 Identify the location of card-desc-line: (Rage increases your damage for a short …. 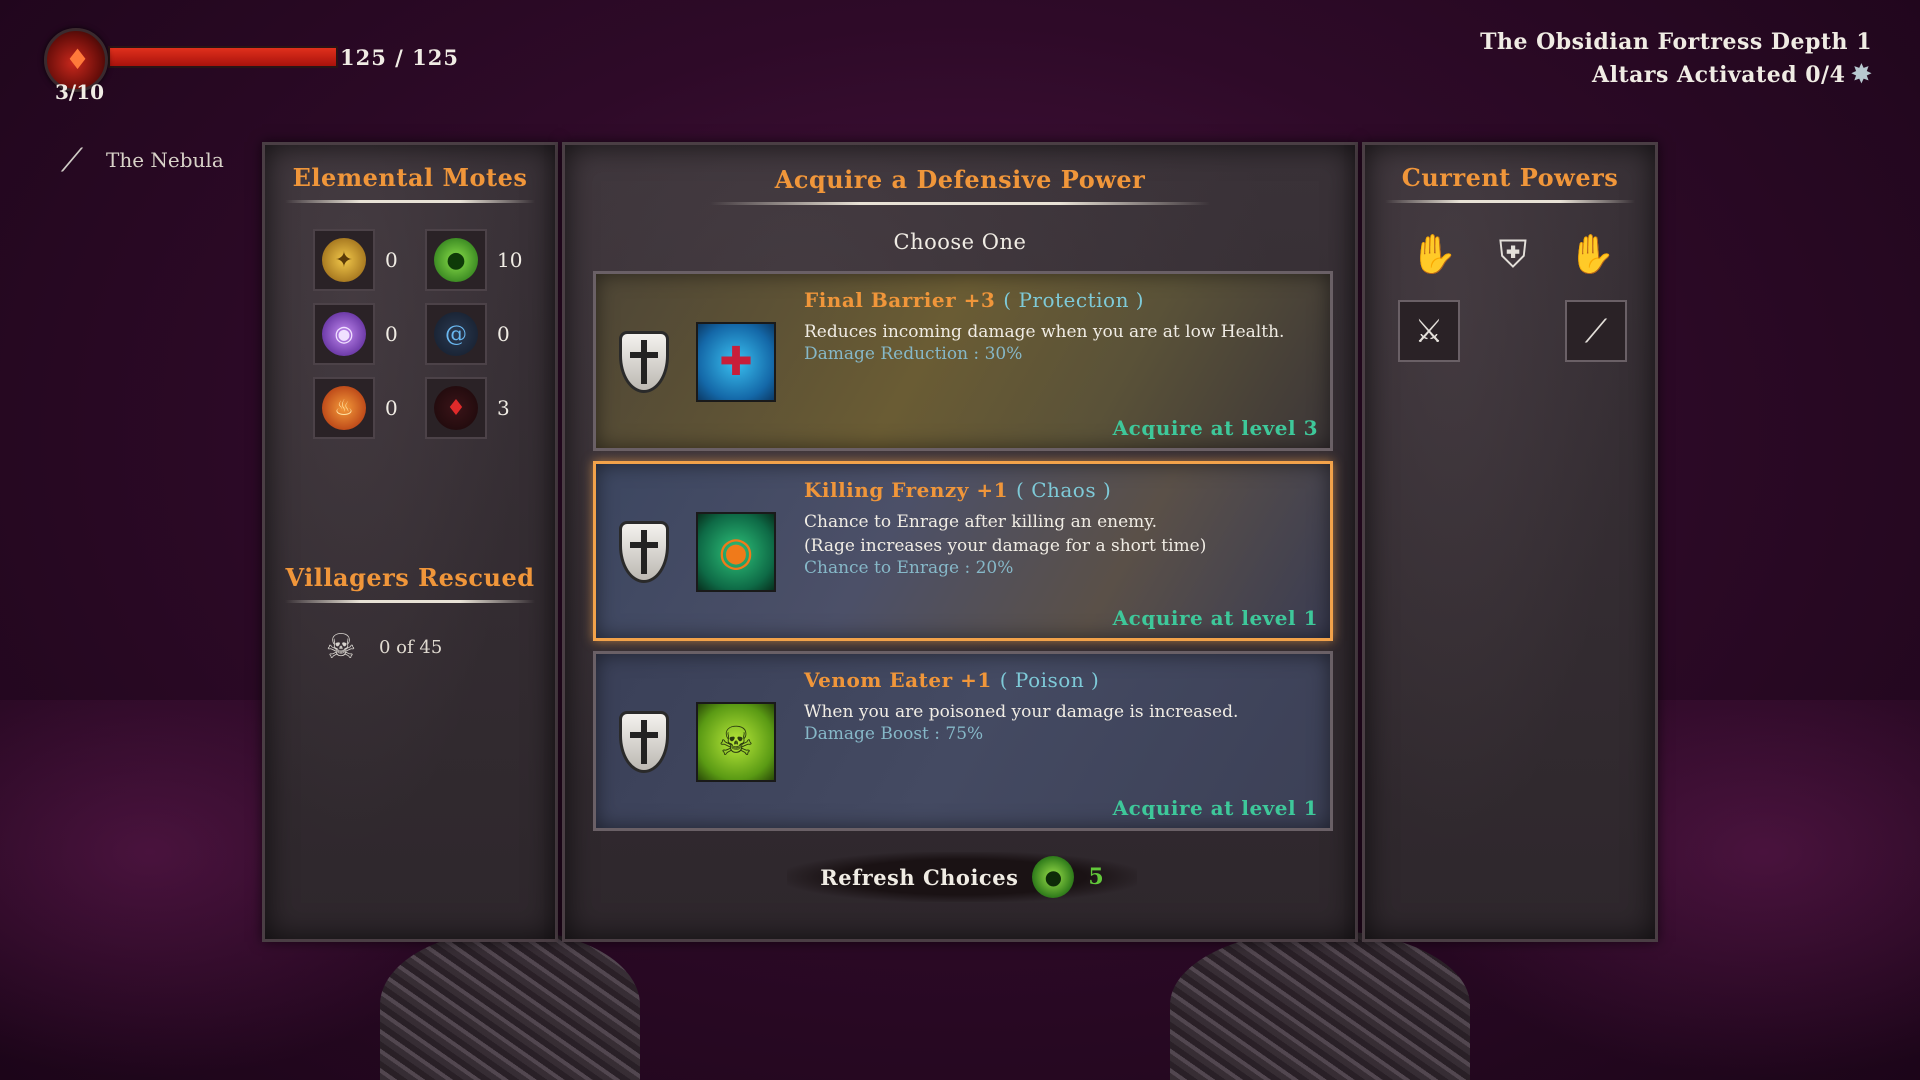
(1005, 546).